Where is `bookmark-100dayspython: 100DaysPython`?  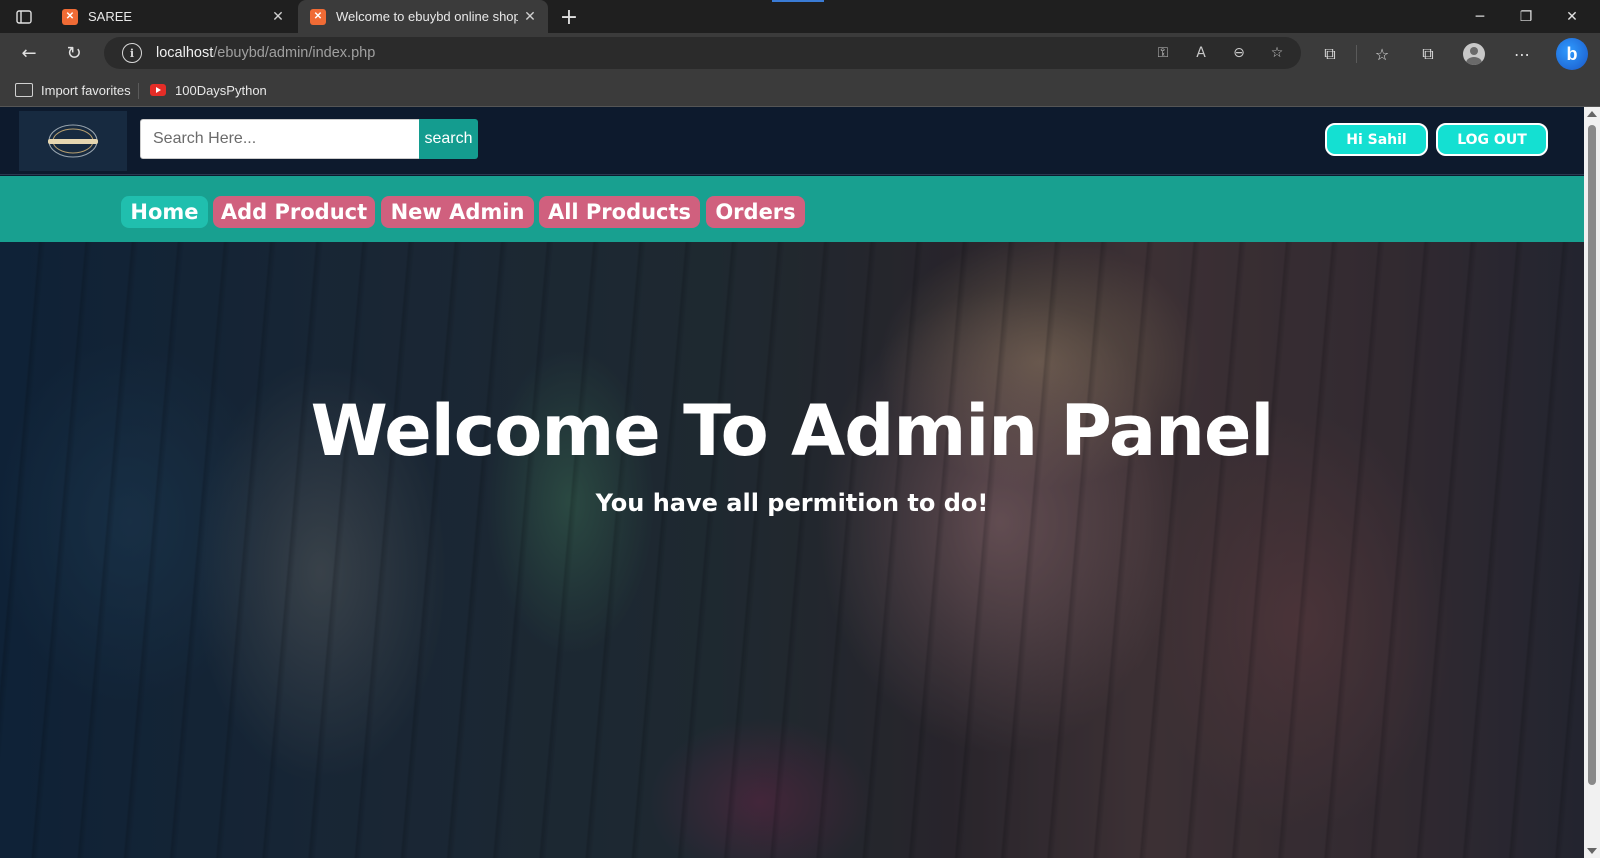 bookmark-100dayspython: 100DaysPython is located at coordinates (208, 90).